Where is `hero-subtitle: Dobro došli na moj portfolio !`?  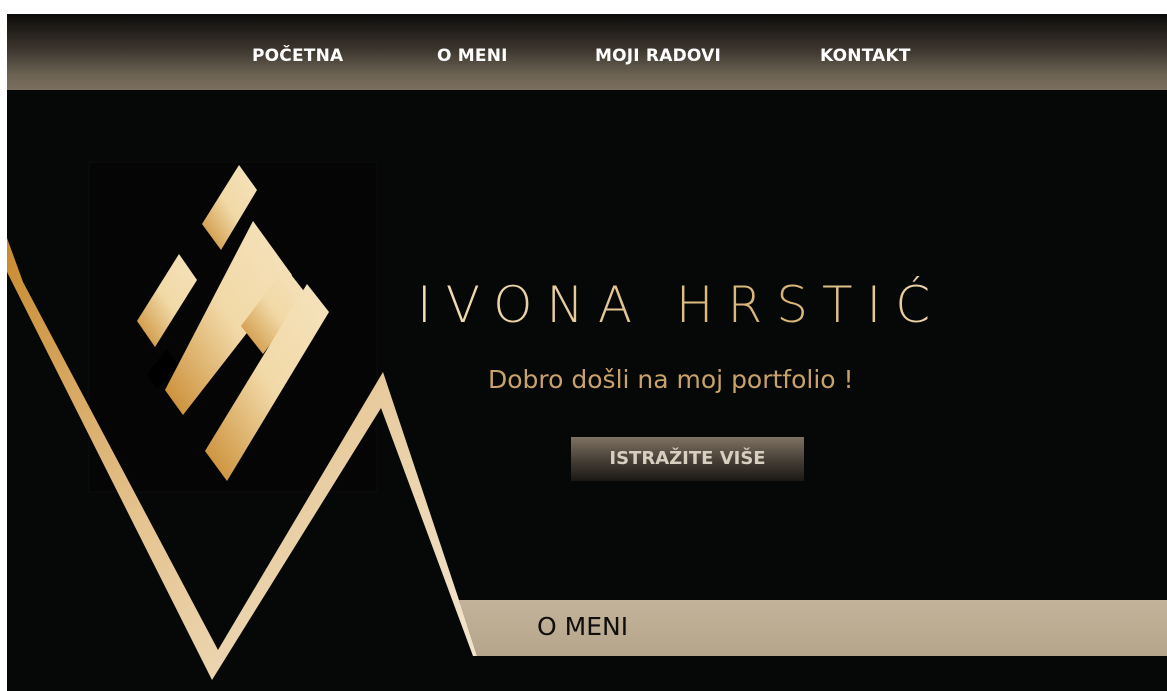 hero-subtitle: Dobro došli na moj portfolio ! is located at coordinates (671, 379).